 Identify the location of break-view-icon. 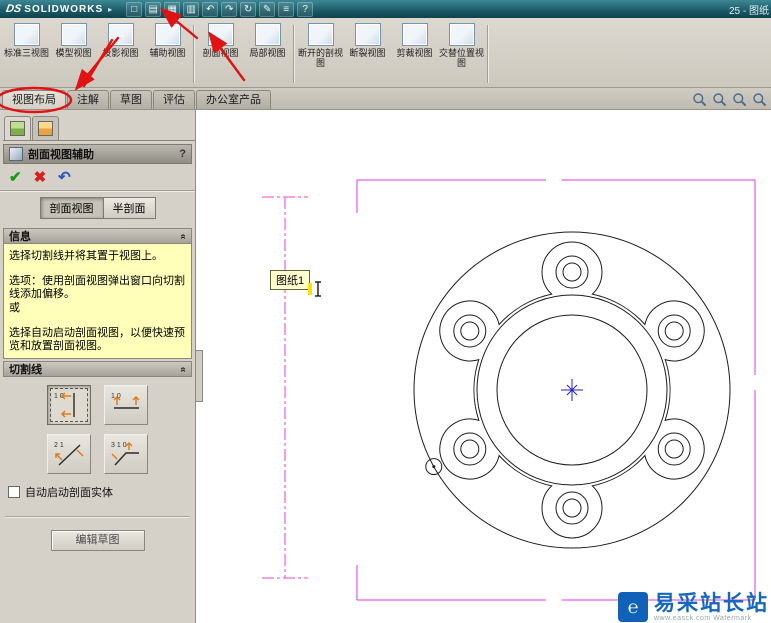
(367, 34).